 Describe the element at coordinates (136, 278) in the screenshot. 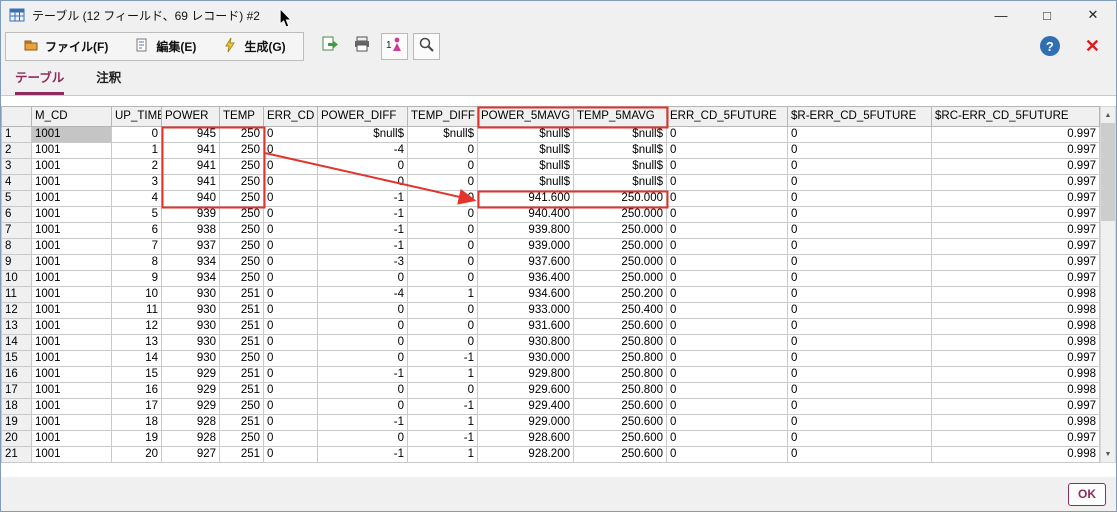

I see `table-cell: 9` at that location.